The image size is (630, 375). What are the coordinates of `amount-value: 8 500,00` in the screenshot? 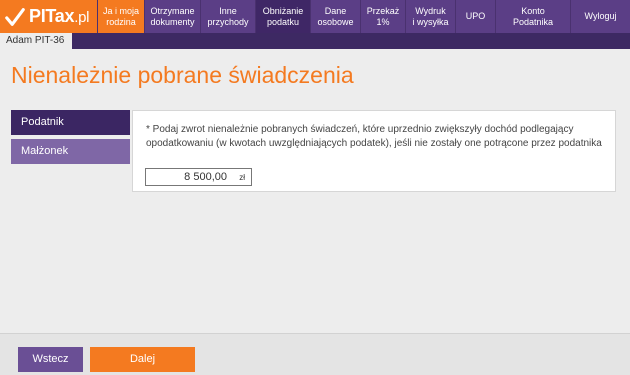 It's located at (205, 177).